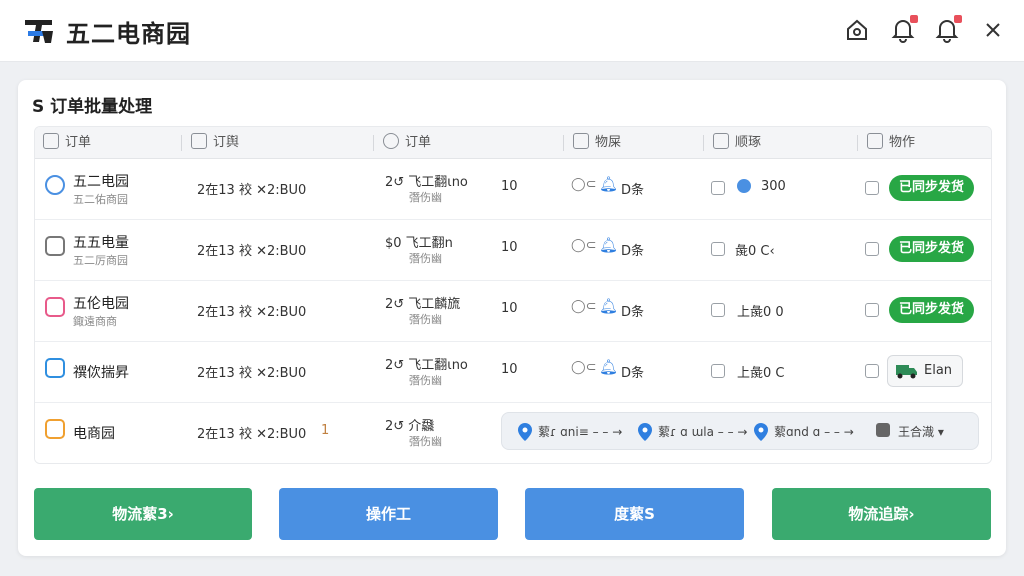  Describe the element at coordinates (94, 434) in the screenshot. I see `shop-name: 电商园` at that location.